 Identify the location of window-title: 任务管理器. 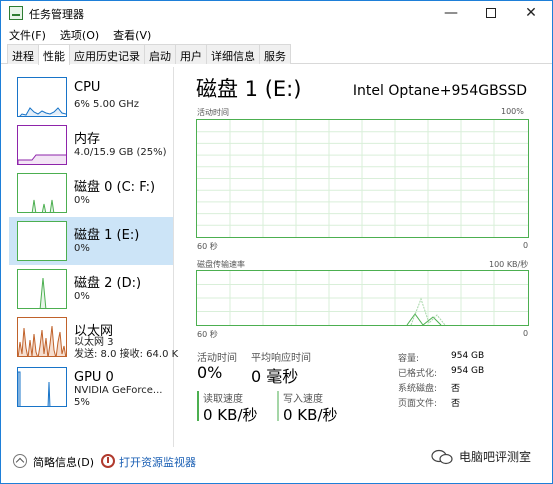
(56, 14).